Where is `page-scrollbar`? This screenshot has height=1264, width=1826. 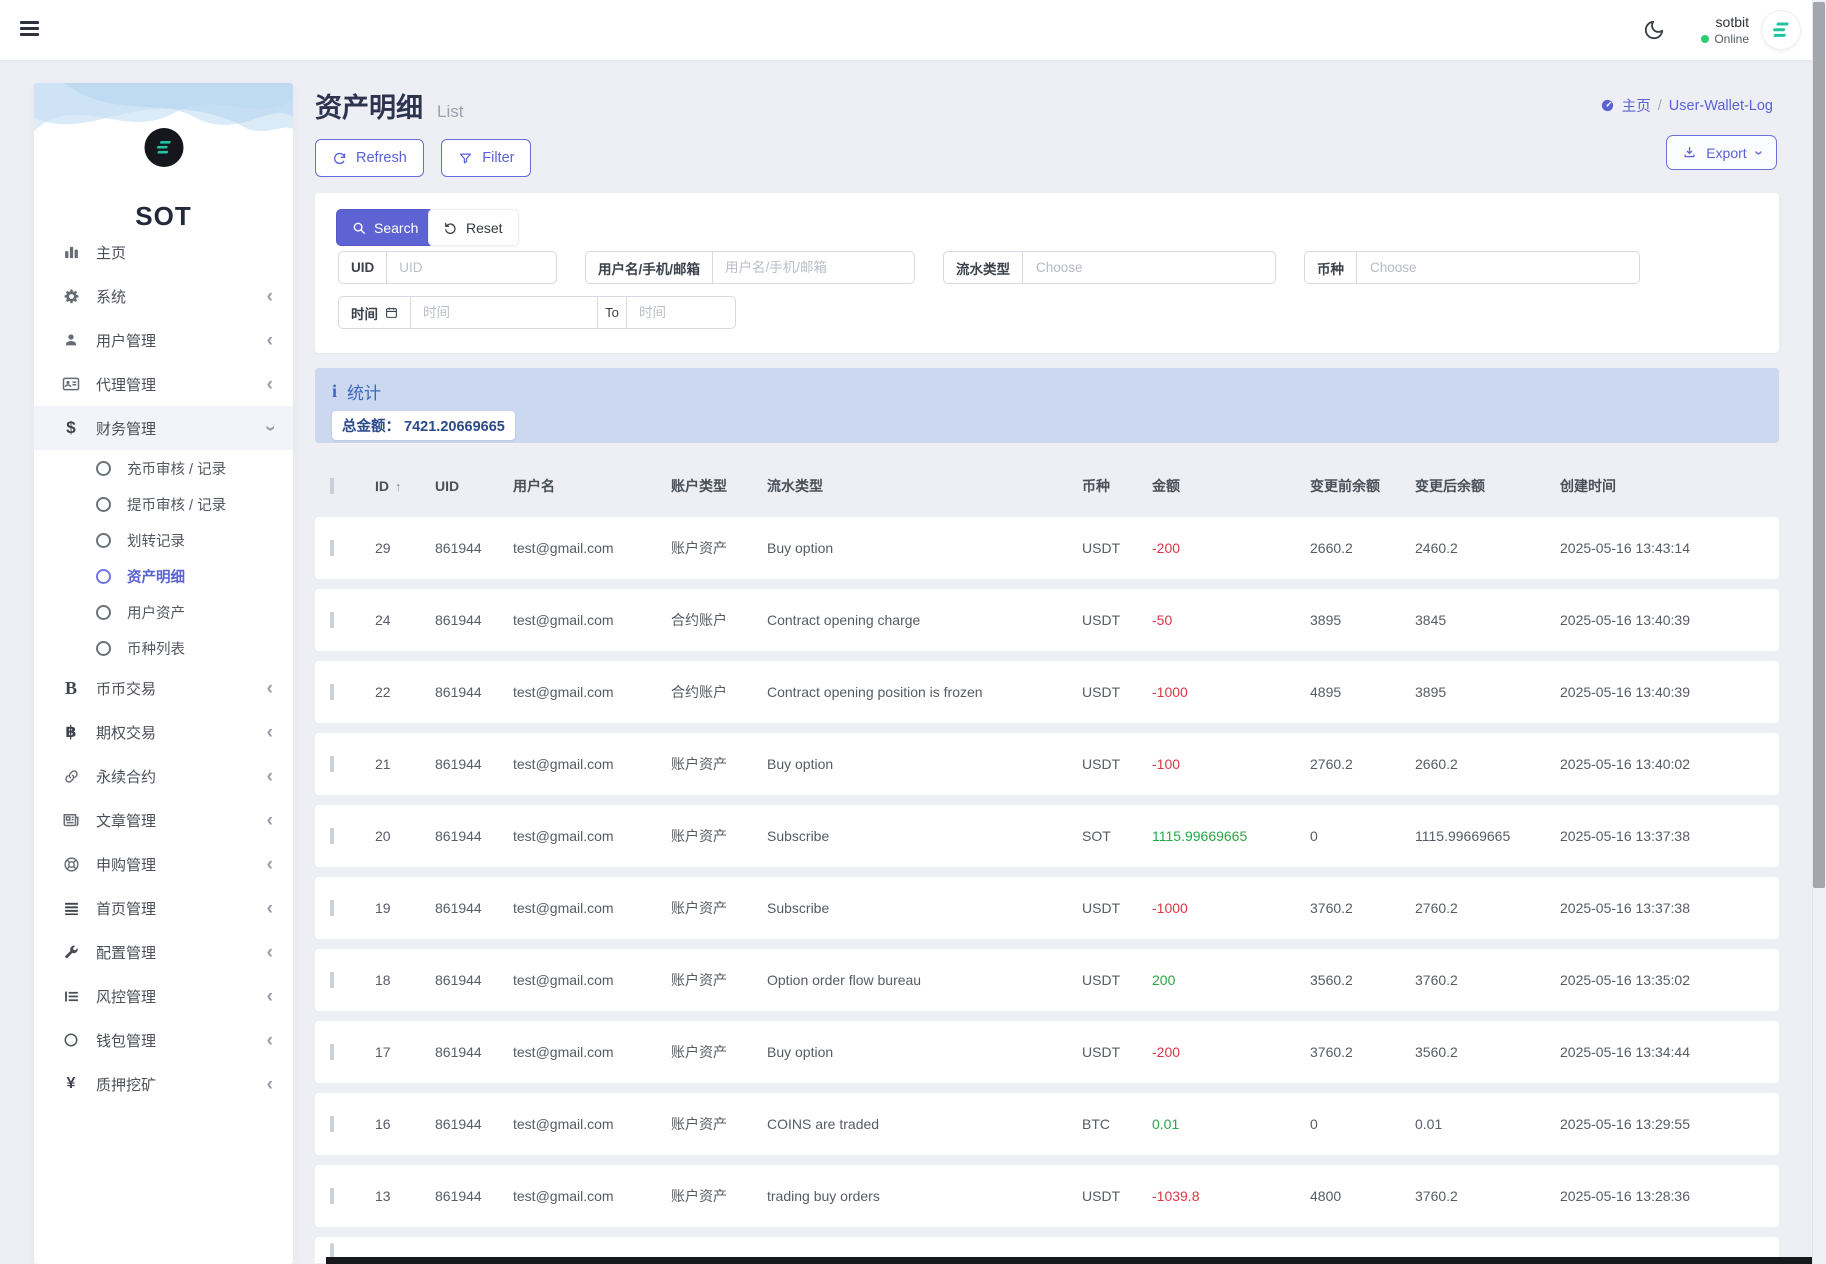
page-scrollbar is located at coordinates (1819, 632).